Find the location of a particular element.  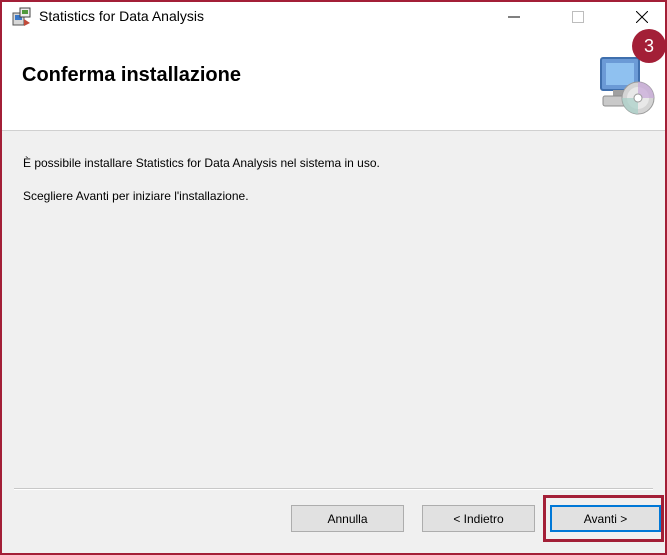

installer-app-icon is located at coordinates (22, 17).